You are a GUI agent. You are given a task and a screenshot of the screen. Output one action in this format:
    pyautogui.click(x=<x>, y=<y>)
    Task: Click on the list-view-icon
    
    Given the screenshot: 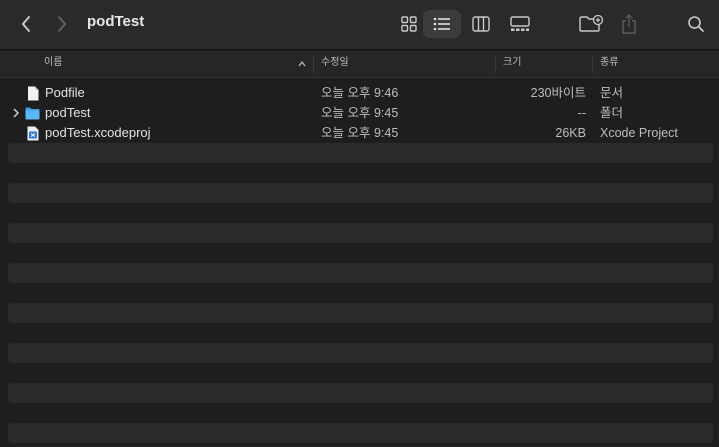 What is the action you would take?
    pyautogui.click(x=442, y=24)
    